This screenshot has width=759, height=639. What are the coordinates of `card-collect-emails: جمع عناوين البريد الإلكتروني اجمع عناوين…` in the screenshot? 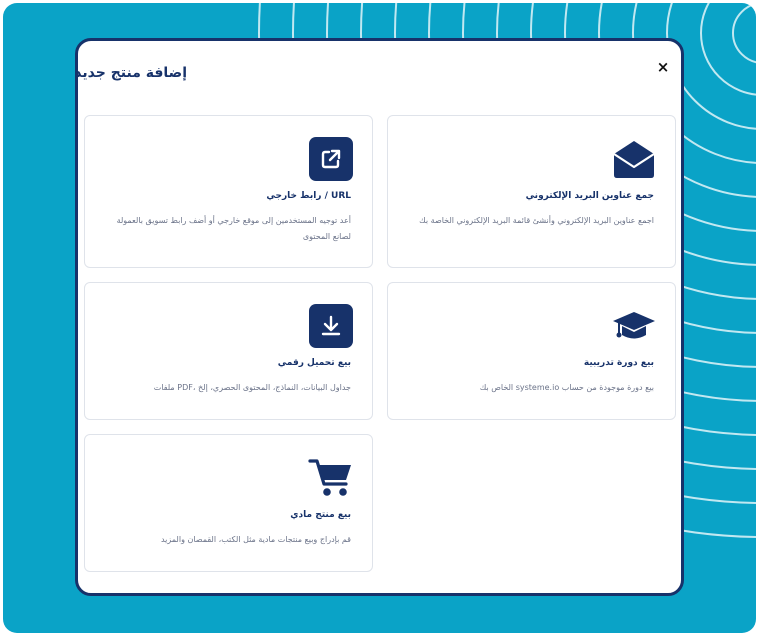 It's located at (531, 191).